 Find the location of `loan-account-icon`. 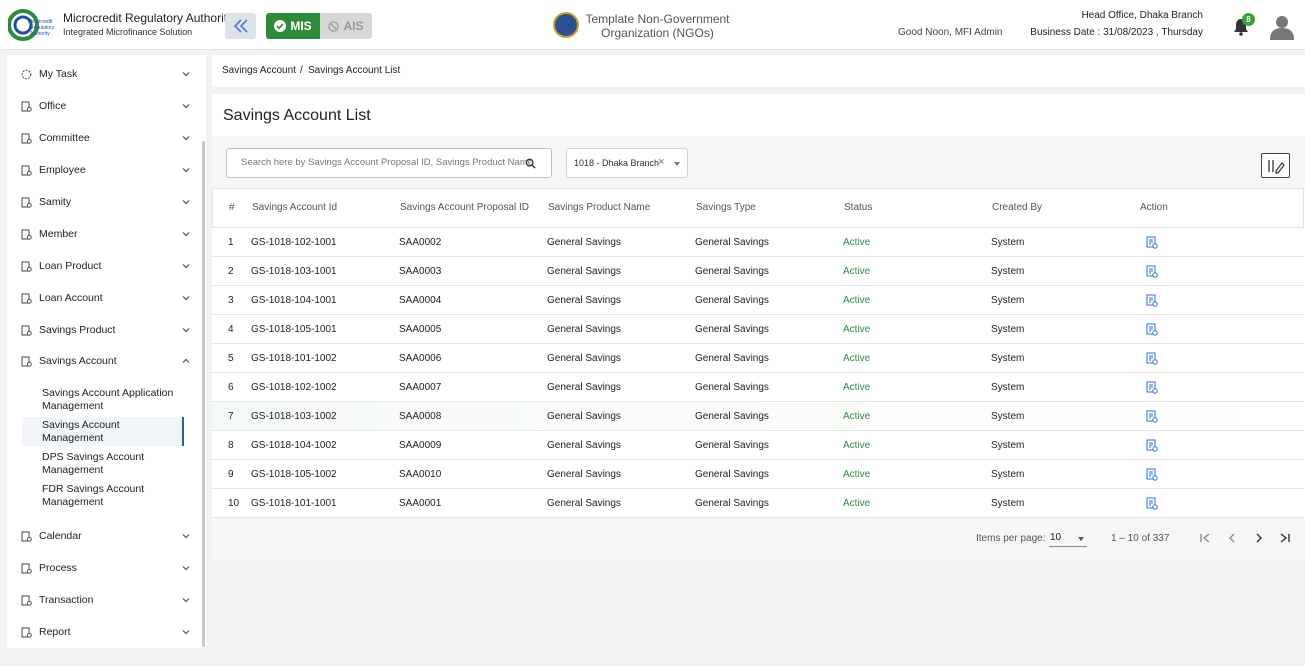

loan-account-icon is located at coordinates (26, 298).